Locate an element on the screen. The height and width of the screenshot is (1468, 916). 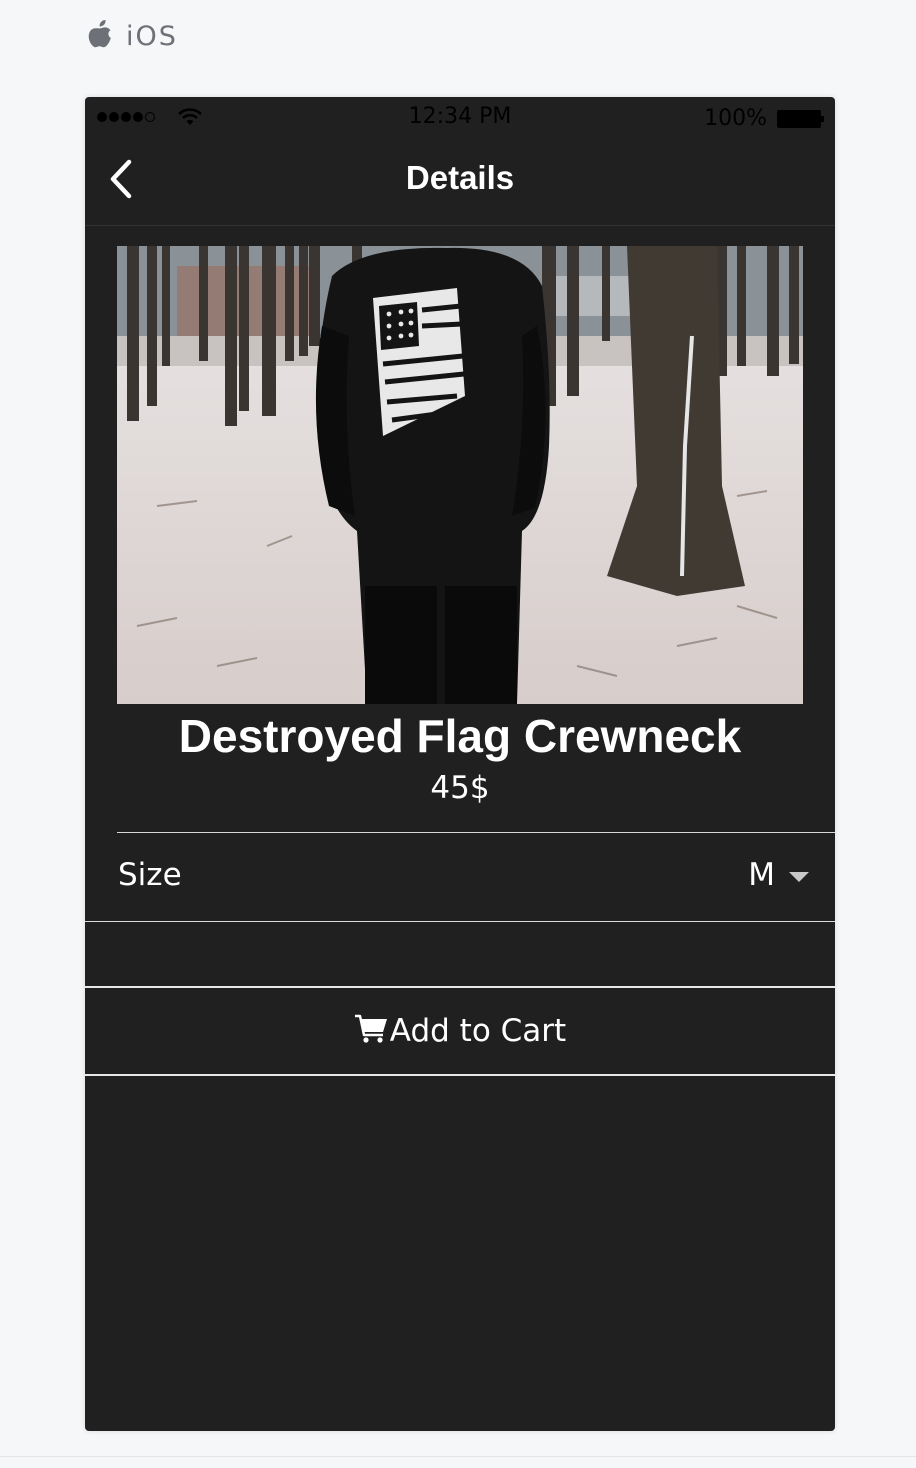
product-name: Destroyed Flag Crewneck is located at coordinates (460, 736).